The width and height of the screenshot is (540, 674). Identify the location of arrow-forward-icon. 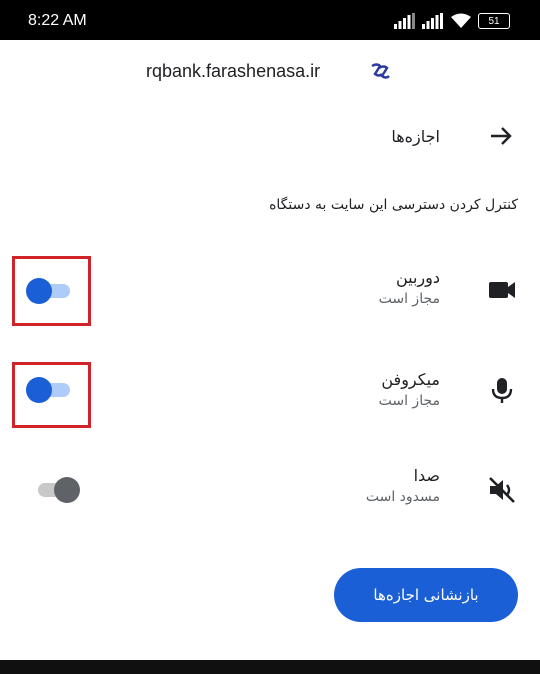
(501, 136).